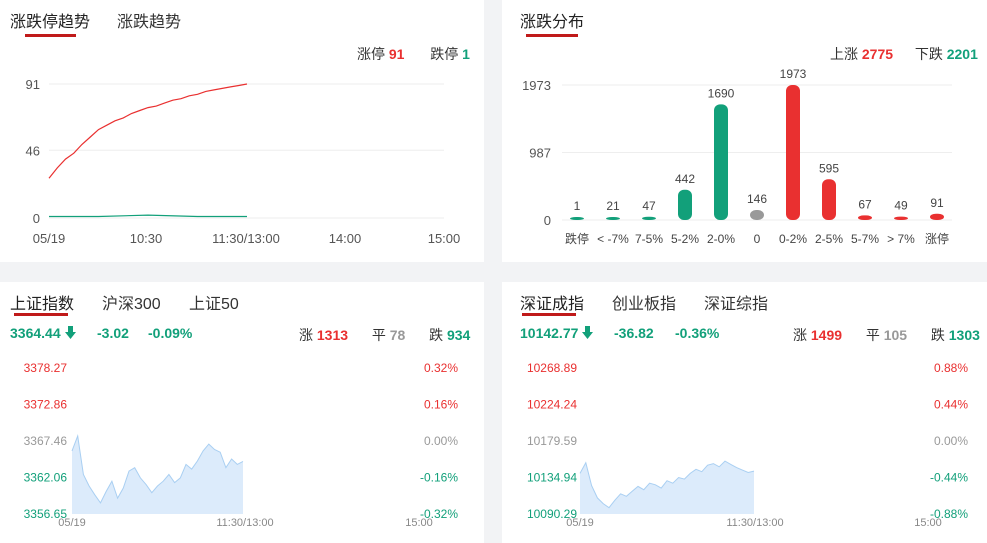 This screenshot has width=987, height=543. I want to click on sz-up-count: 1499, so click(826, 335).